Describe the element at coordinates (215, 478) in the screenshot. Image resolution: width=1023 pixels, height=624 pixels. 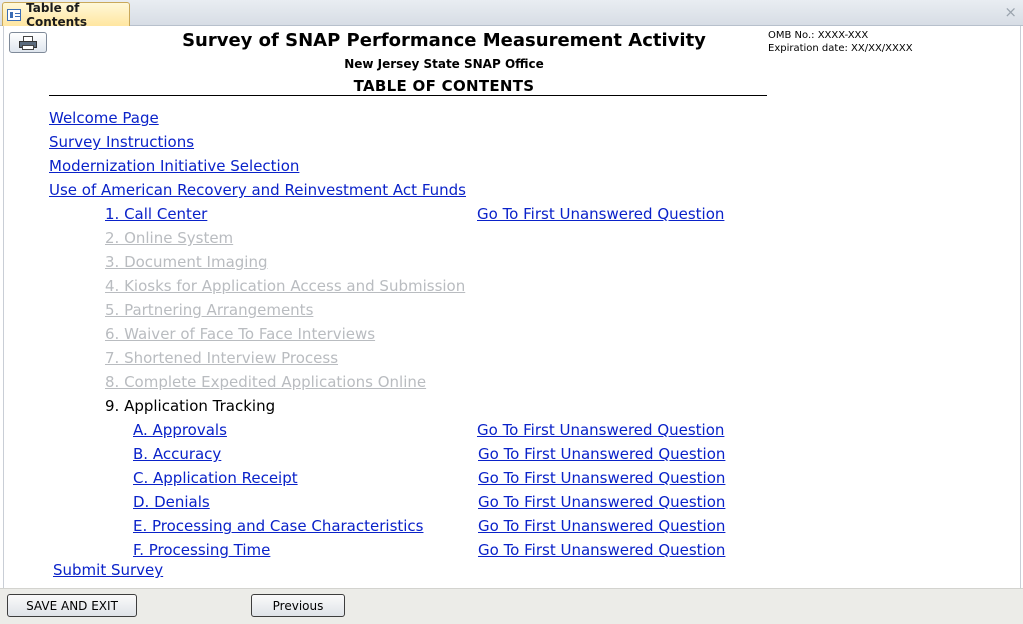
I see `link-sub-application-receipt: C. Application Receipt` at that location.